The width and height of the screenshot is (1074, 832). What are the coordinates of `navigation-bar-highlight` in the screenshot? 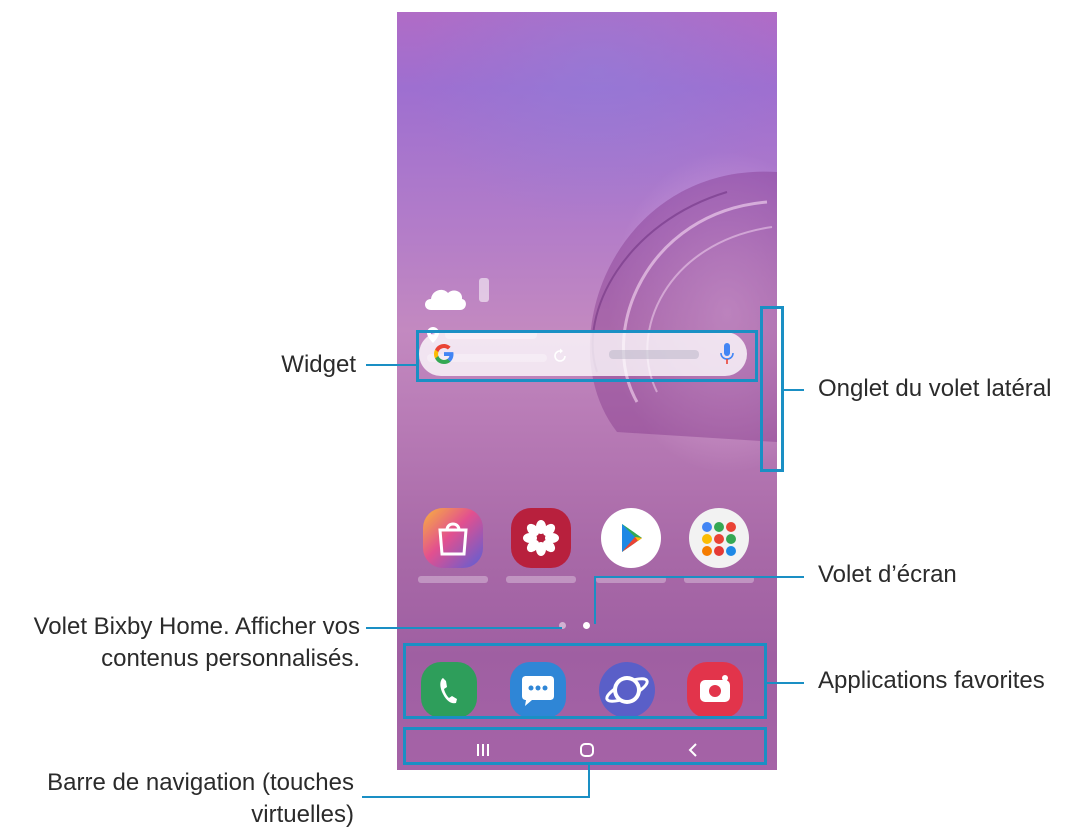 It's located at (585, 746).